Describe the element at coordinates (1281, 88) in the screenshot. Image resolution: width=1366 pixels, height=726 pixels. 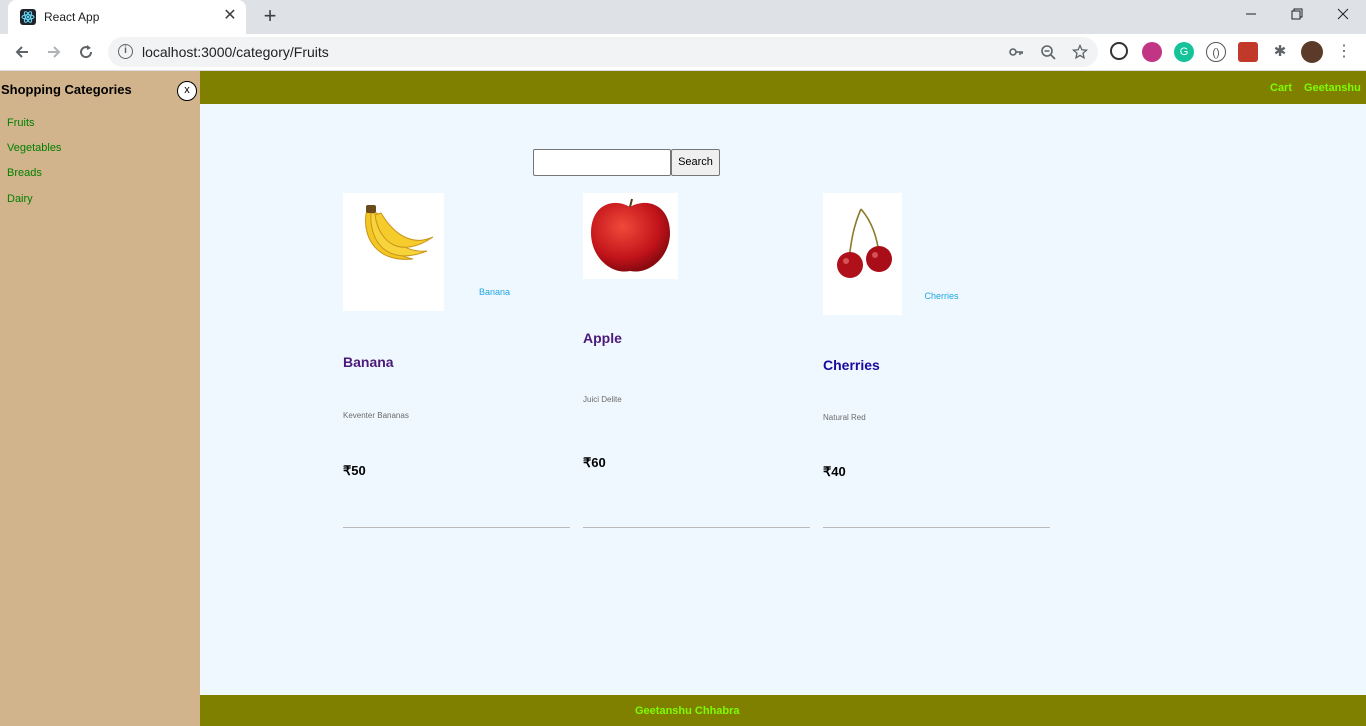
I see `cart-link: Cart` at that location.